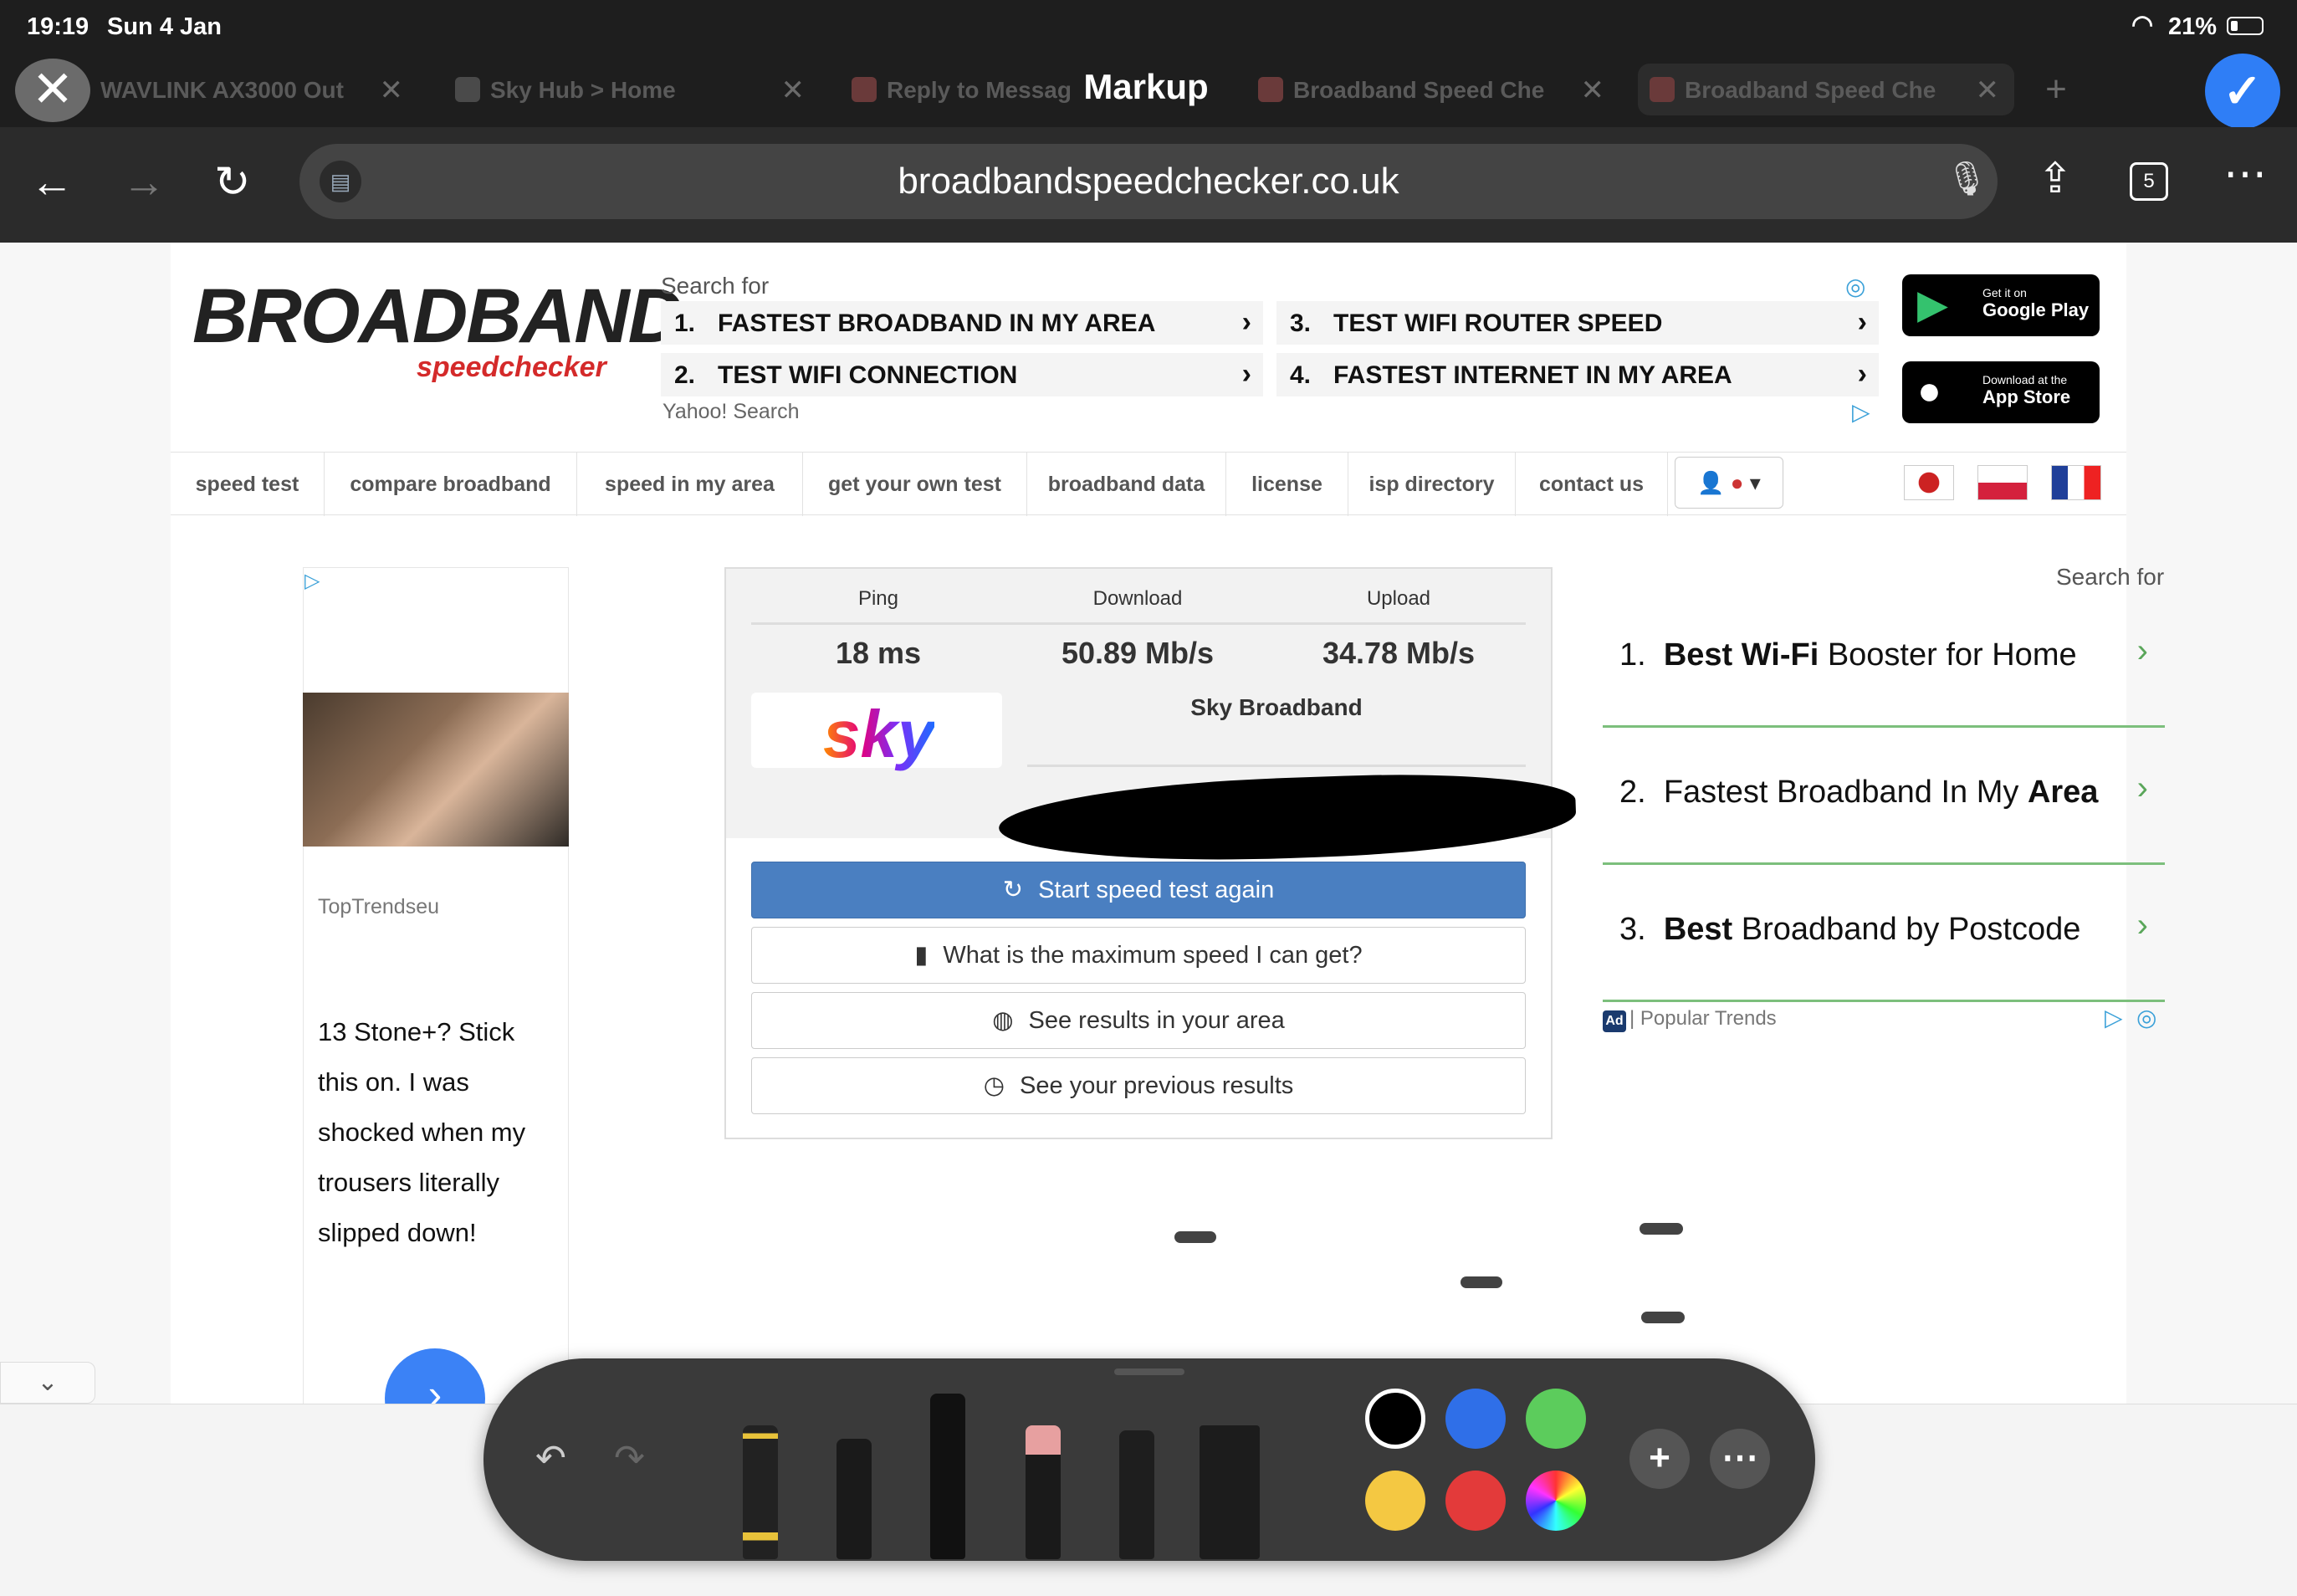 This screenshot has height=1596, width=2297. What do you see at coordinates (550, 1459) in the screenshot?
I see `undo-icon: ↶` at bounding box center [550, 1459].